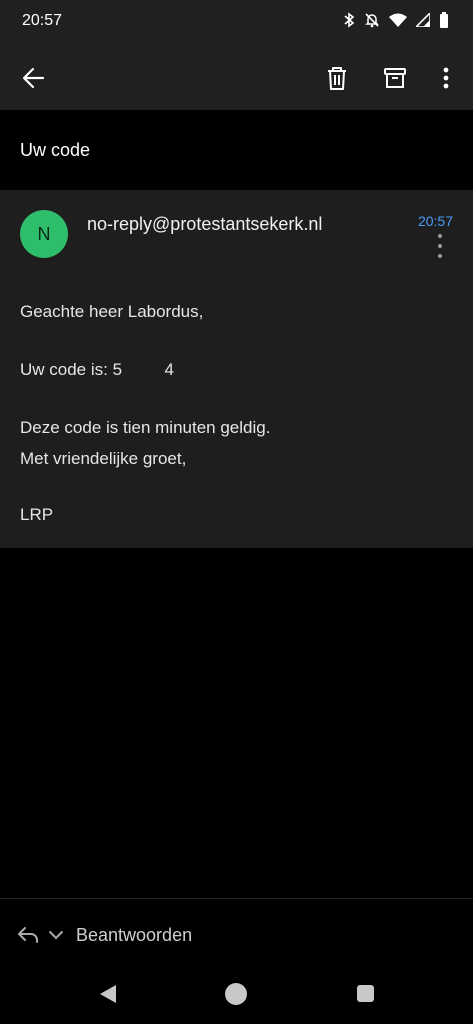  I want to click on bluetooth-icon, so click(349, 20).